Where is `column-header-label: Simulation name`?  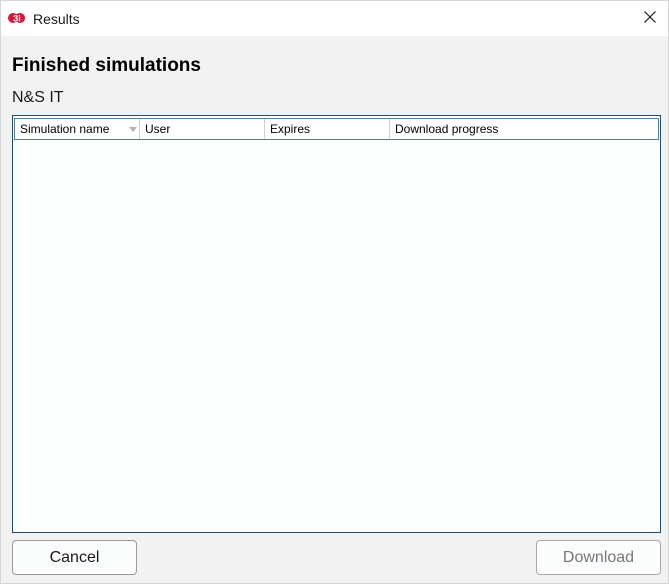
column-header-label: Simulation name is located at coordinates (65, 129).